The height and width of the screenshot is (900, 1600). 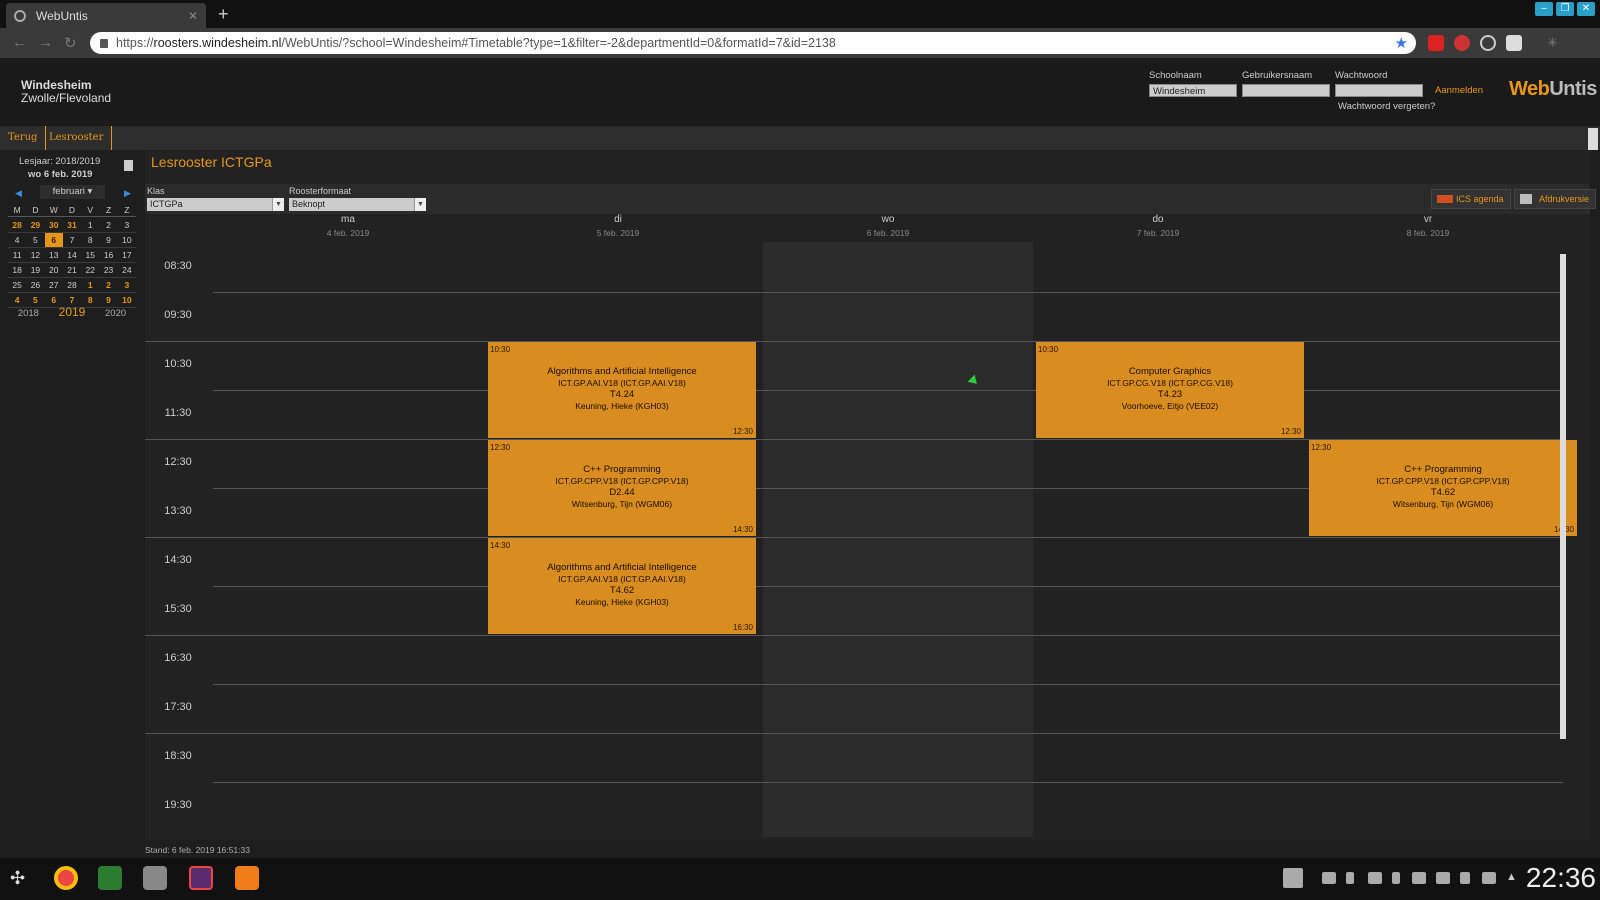 I want to click on scrollbar-thumb, so click(x=1563, y=496).